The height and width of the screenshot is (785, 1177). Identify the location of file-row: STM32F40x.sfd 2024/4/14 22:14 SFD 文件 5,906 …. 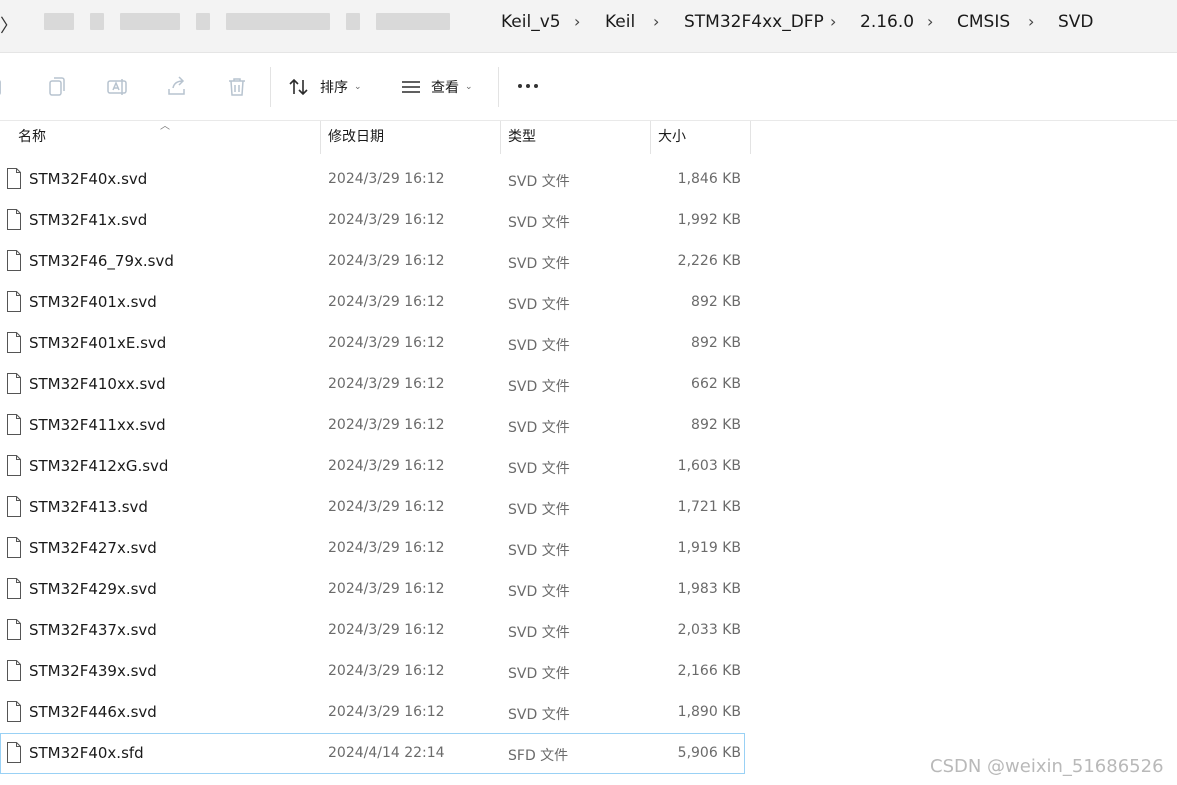
(372, 753).